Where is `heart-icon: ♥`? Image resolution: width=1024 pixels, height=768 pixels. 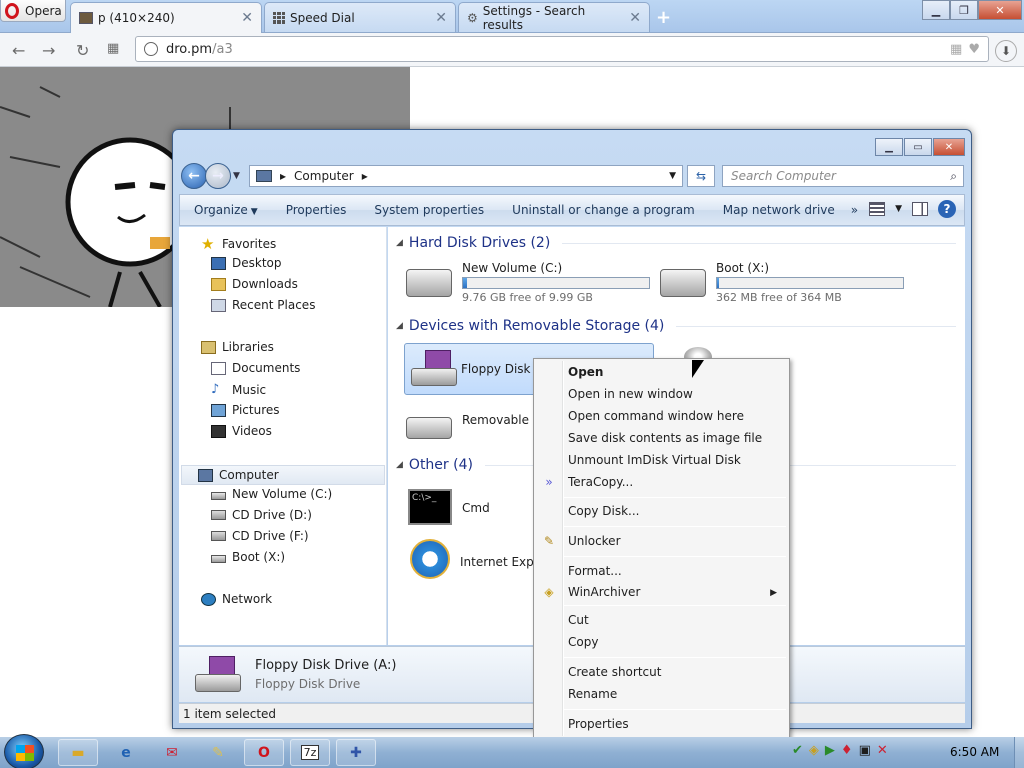
heart-icon: ♥ is located at coordinates (974, 49).